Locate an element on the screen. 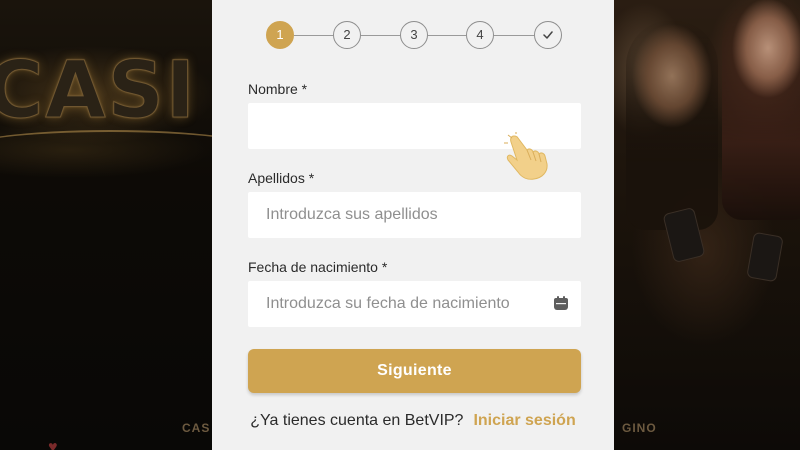 The height and width of the screenshot is (450, 800). background-footer-text-left: CAS is located at coordinates (196, 428).